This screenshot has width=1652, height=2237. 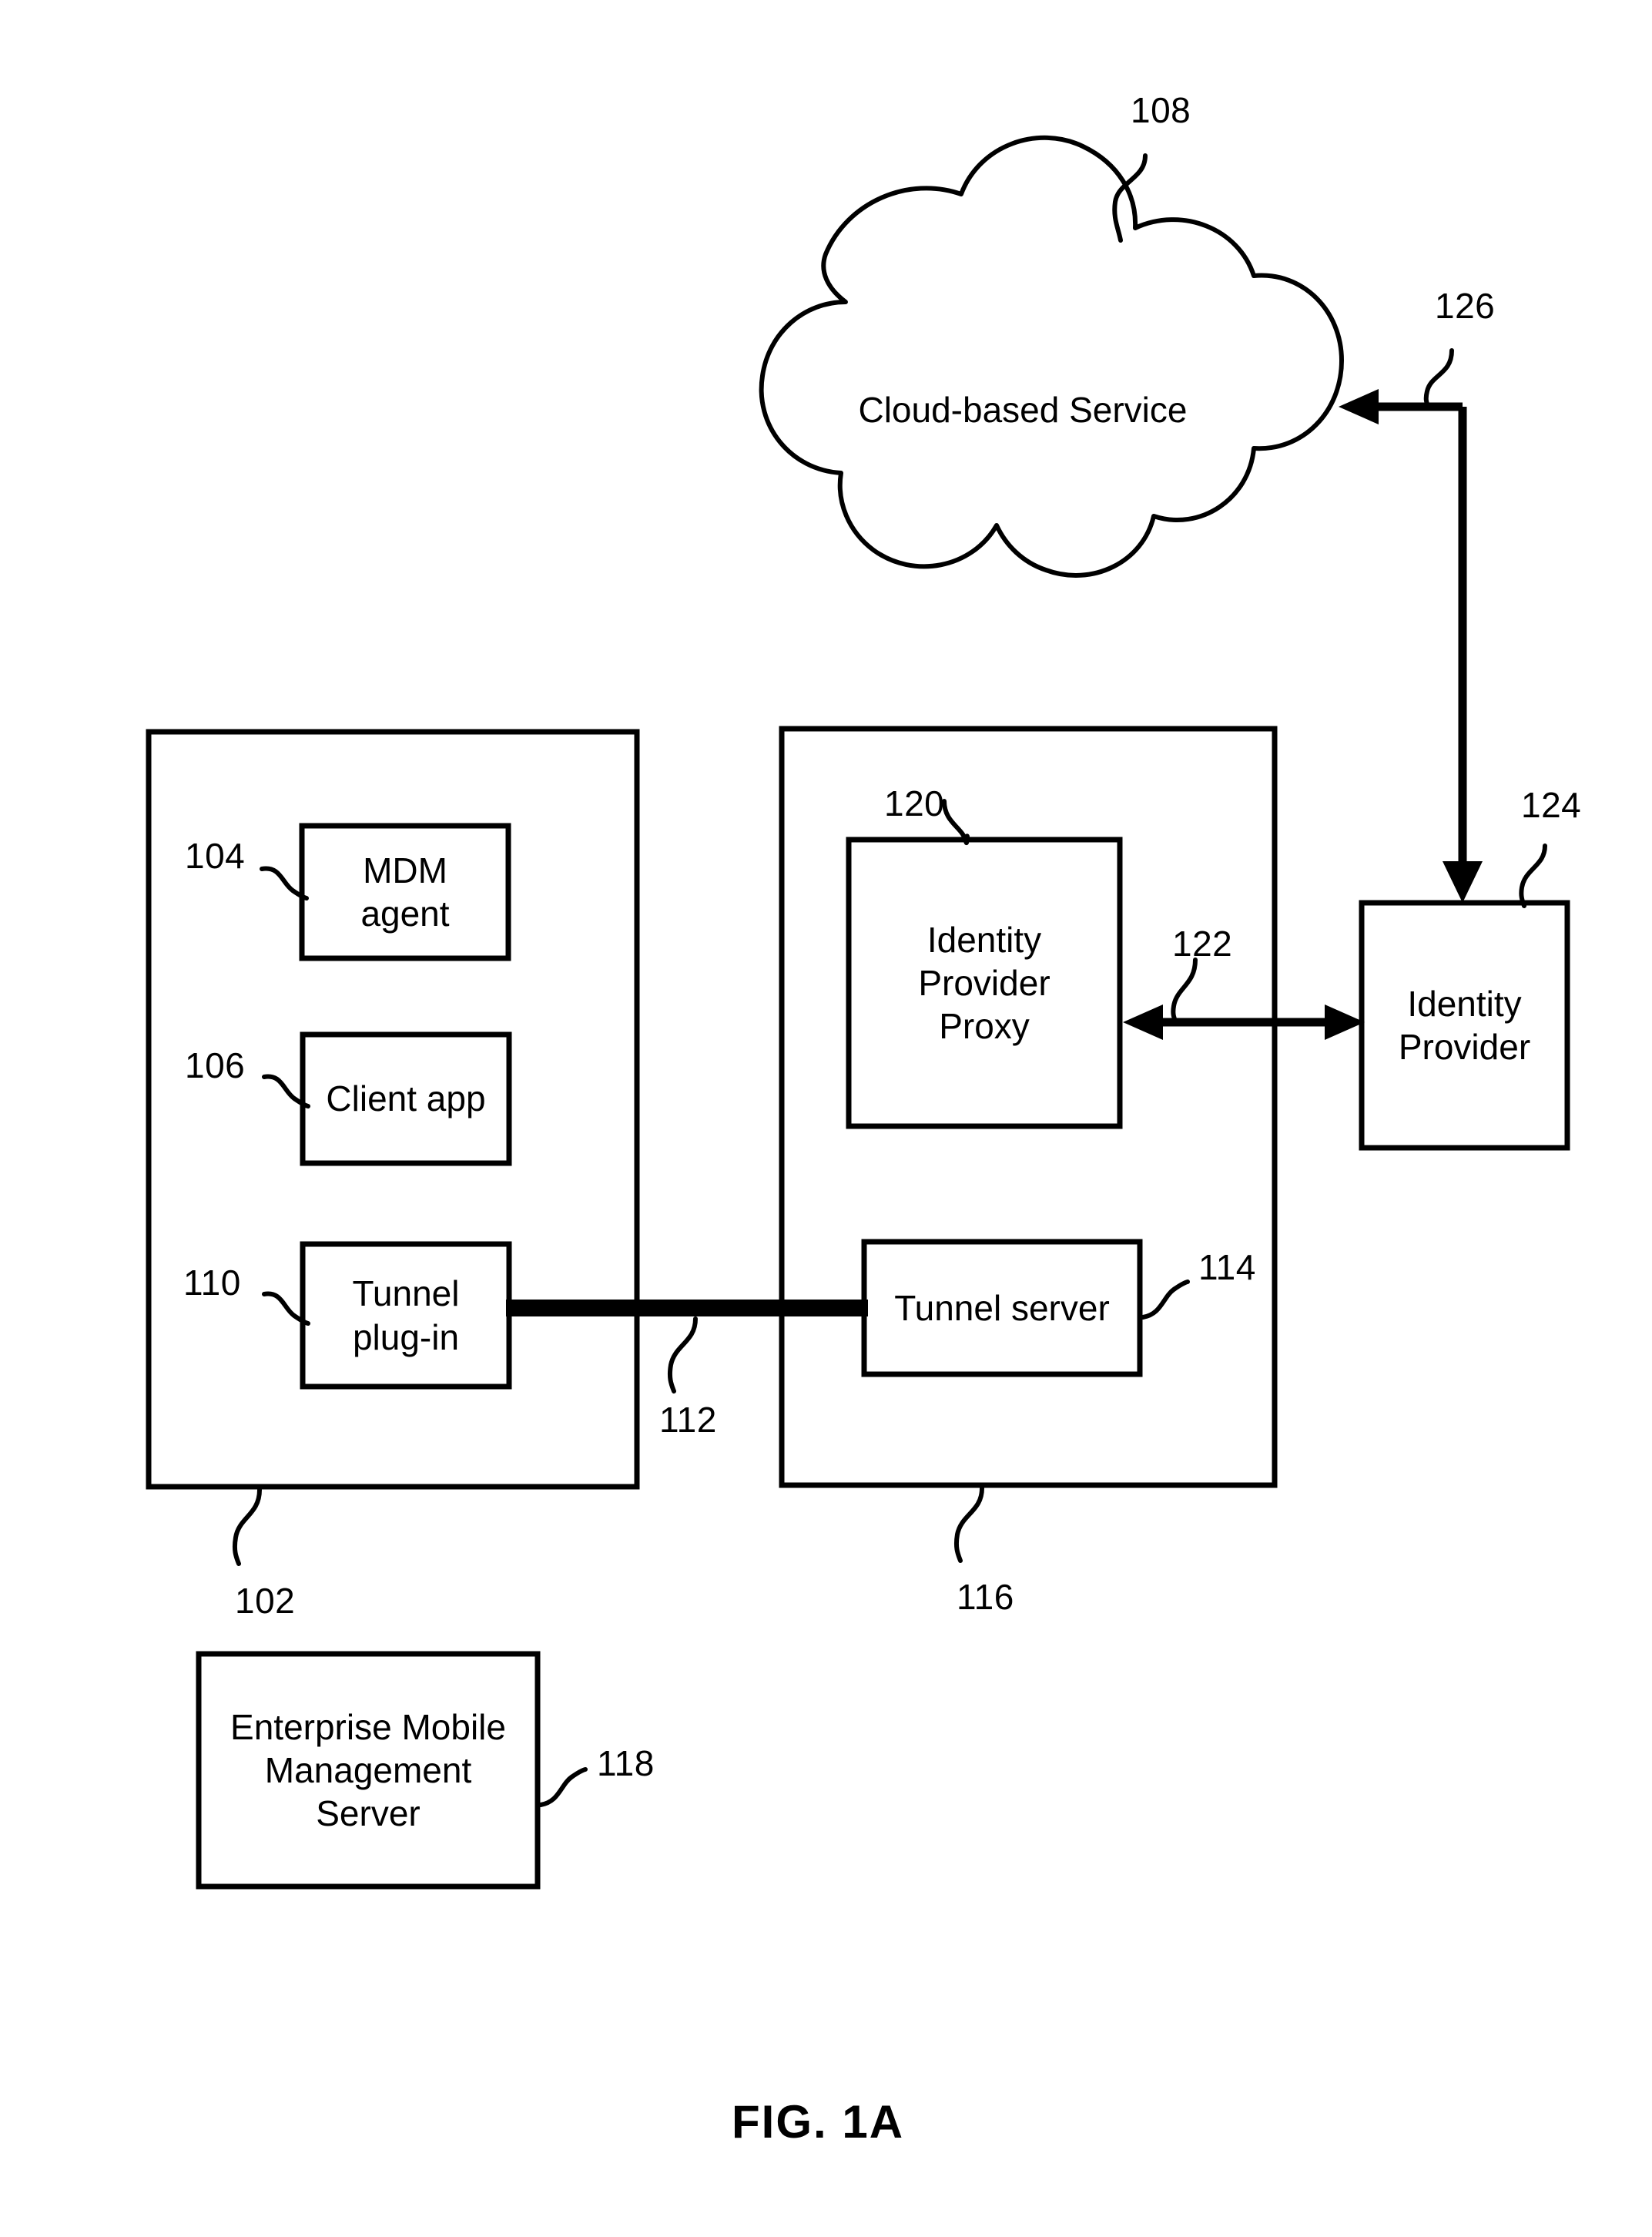 What do you see at coordinates (406, 1099) in the screenshot?
I see `block-label-client-app: Client app` at bounding box center [406, 1099].